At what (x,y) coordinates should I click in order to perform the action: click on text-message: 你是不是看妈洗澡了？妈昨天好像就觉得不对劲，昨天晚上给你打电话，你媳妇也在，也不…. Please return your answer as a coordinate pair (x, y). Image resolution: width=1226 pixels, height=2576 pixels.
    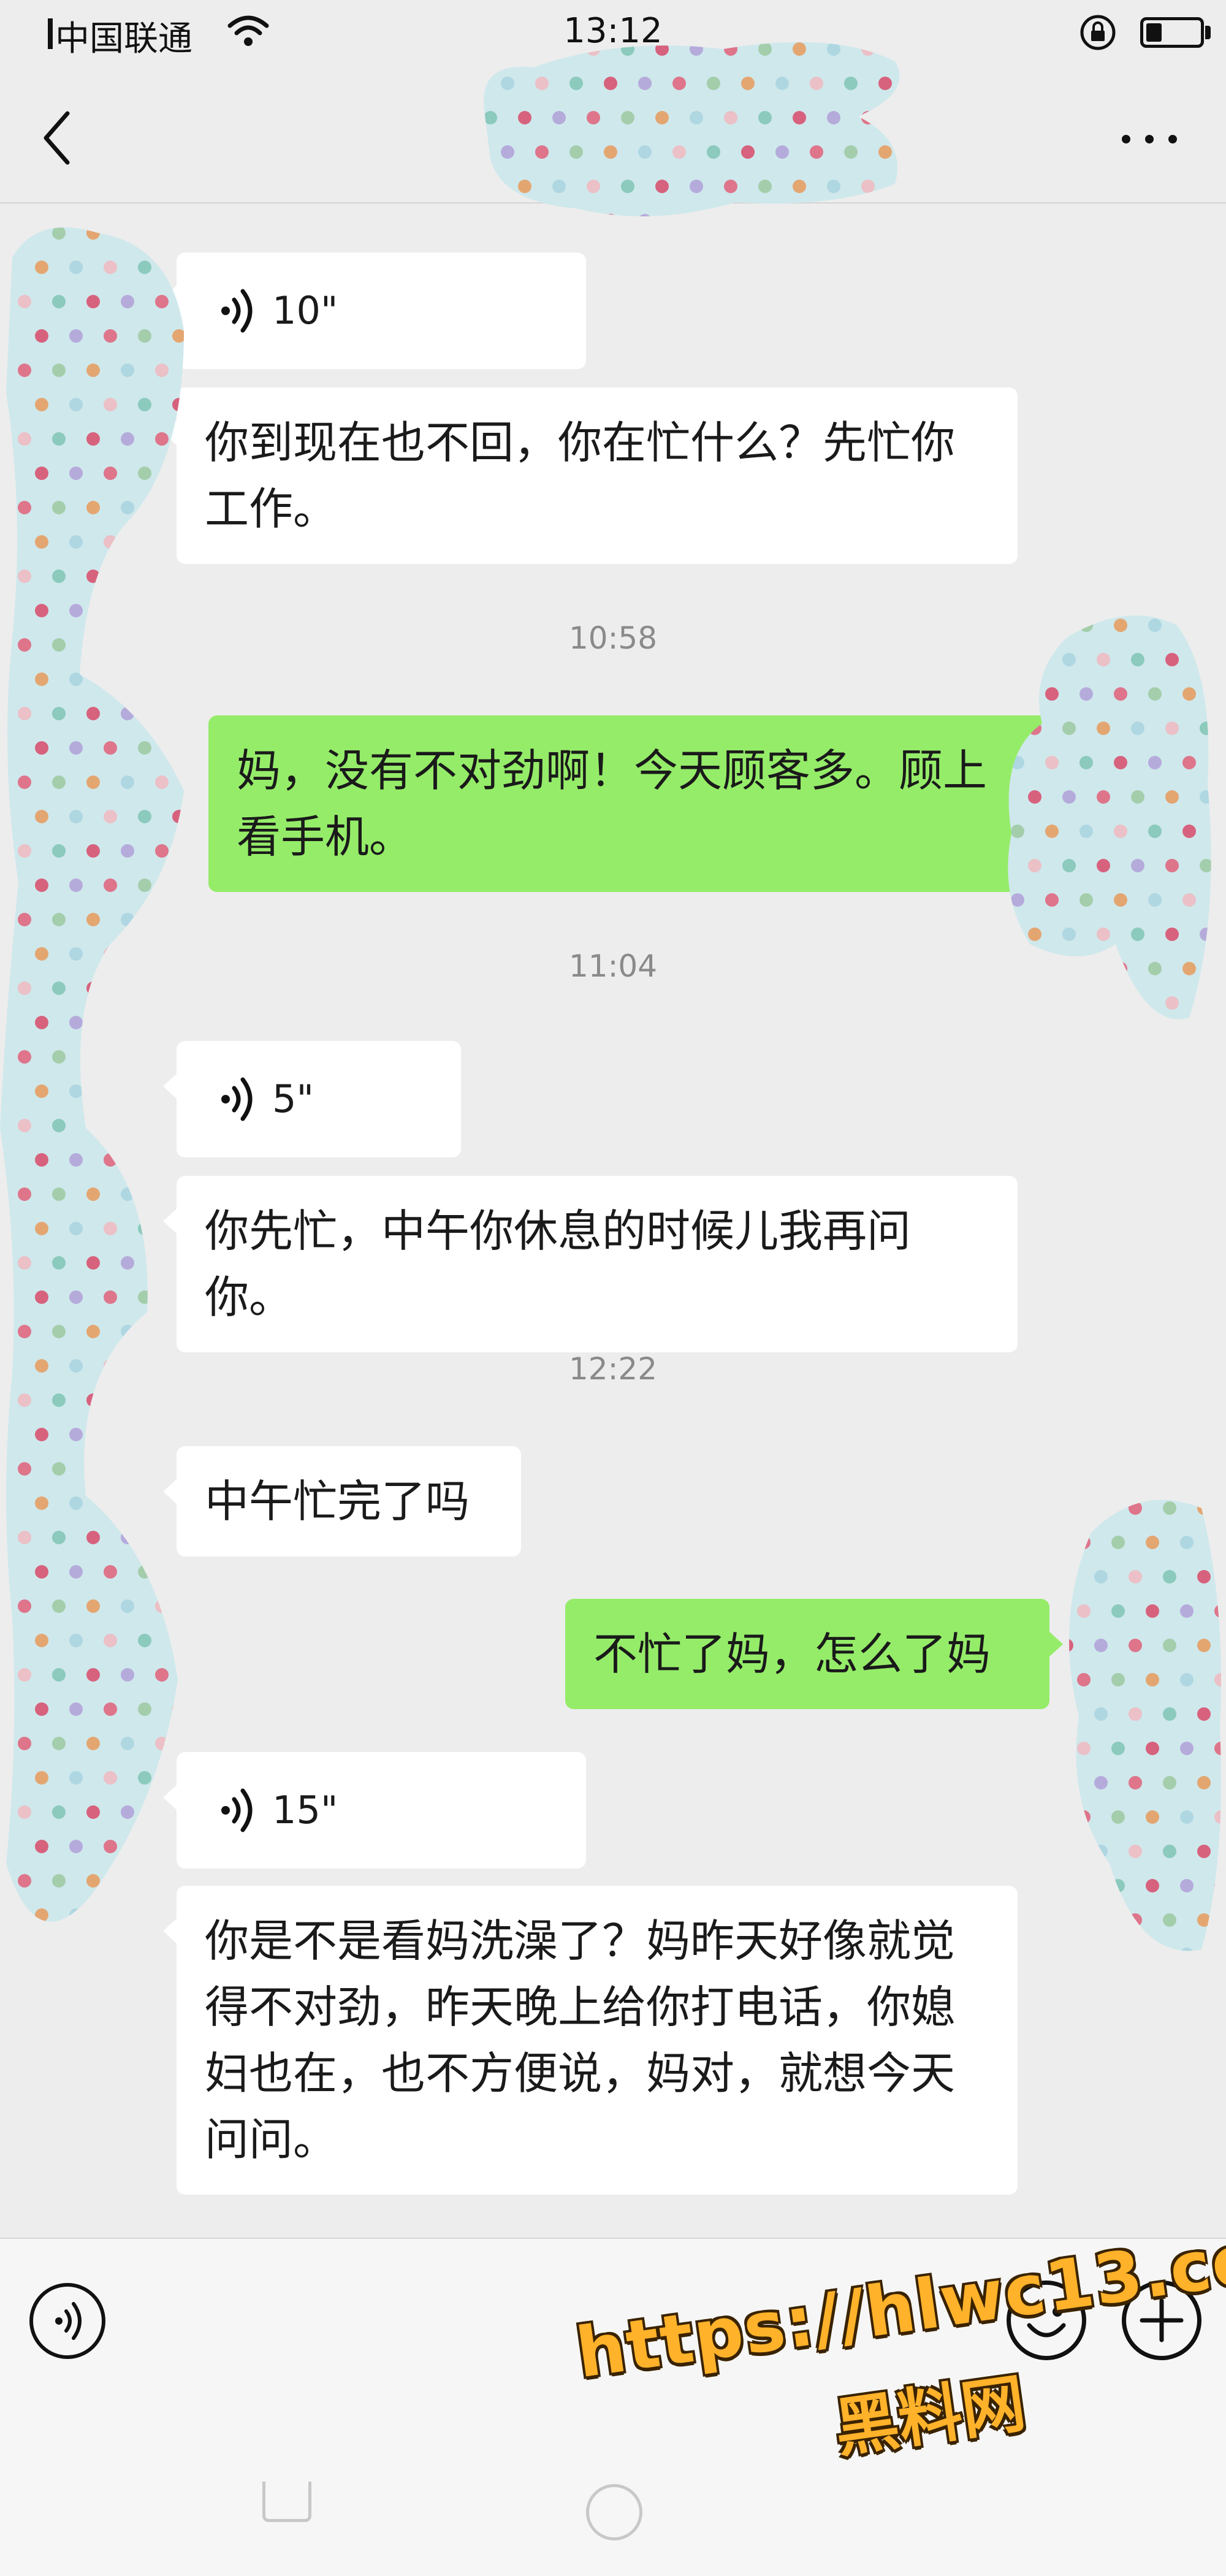
    Looking at the image, I should click on (590, 2040).